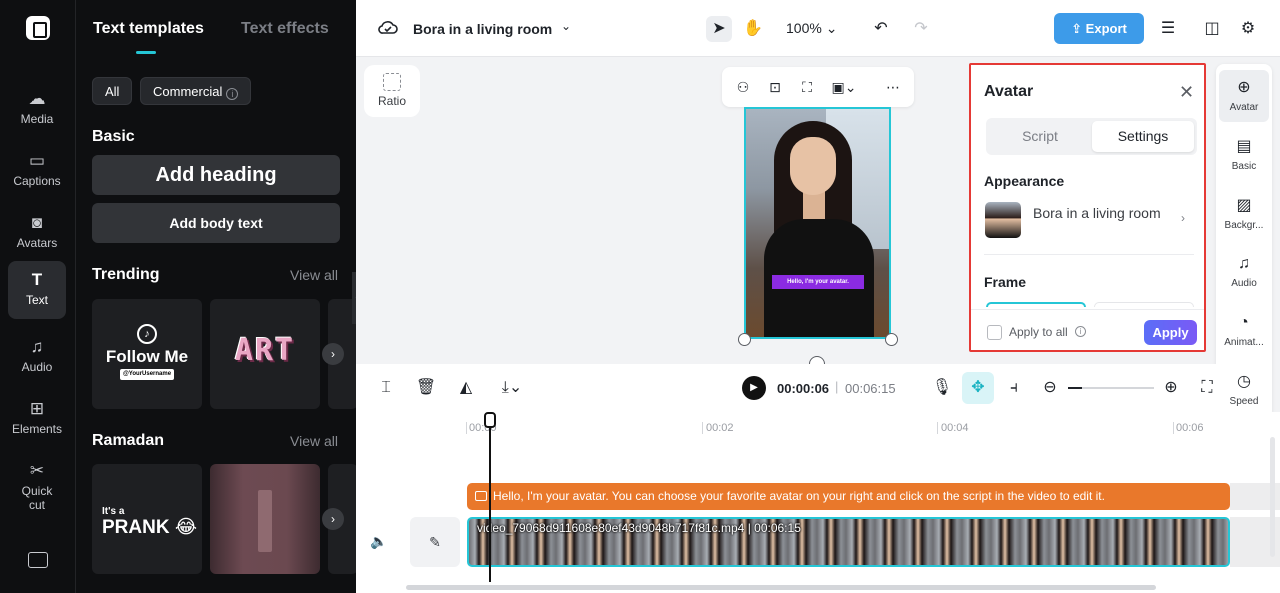  I want to click on video-preview: Hello, I'm your avatar., so click(817, 223).